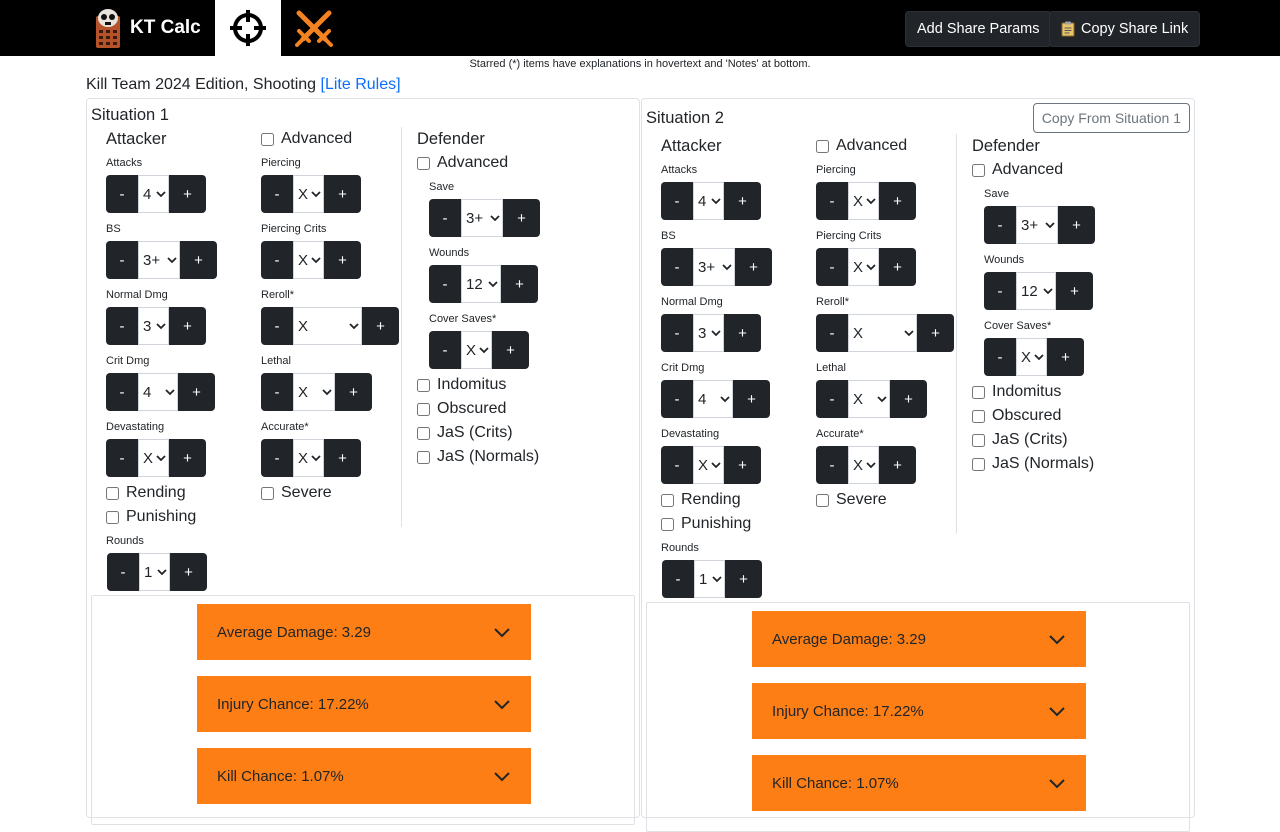 The width and height of the screenshot is (1280, 832). Describe the element at coordinates (863, 465) in the screenshot. I see `accurate-select: X` at that location.